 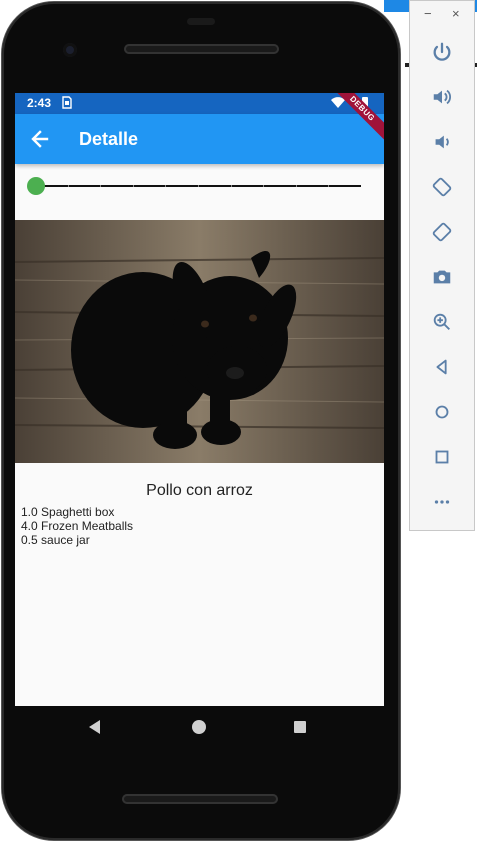 What do you see at coordinates (442, 367) in the screenshot?
I see `back-icon` at bounding box center [442, 367].